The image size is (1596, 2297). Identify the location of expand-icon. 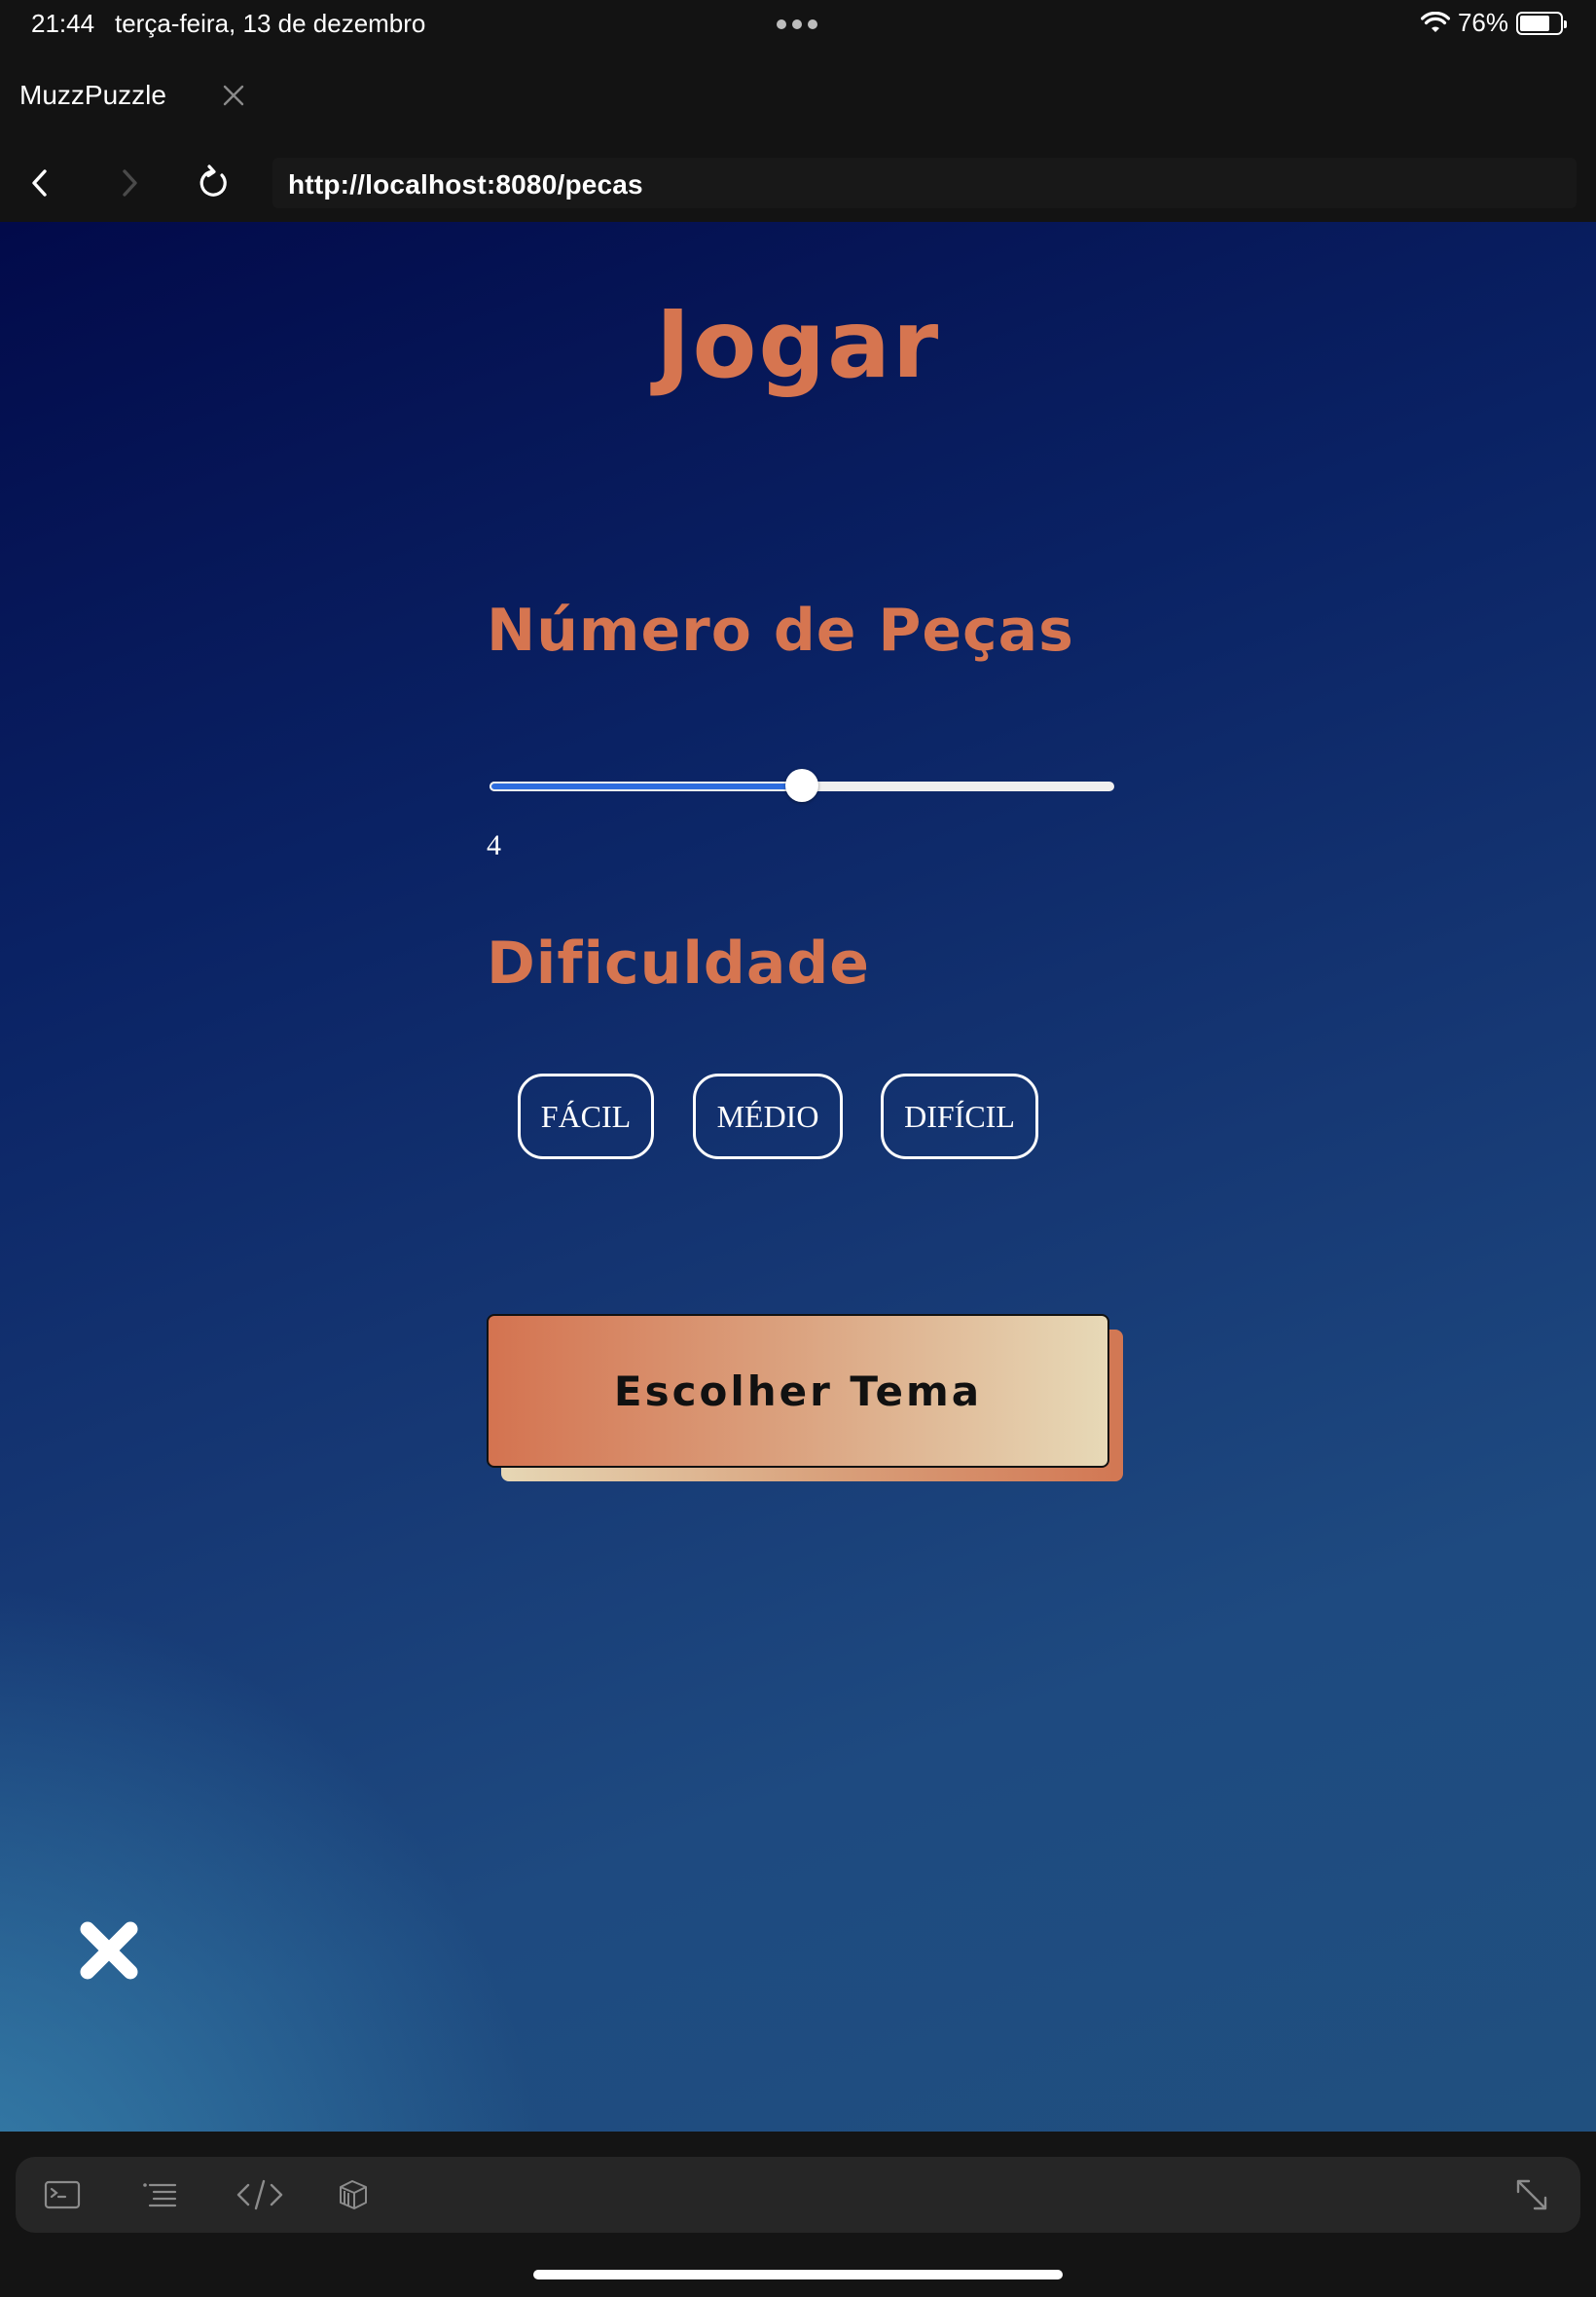
(1532, 2194).